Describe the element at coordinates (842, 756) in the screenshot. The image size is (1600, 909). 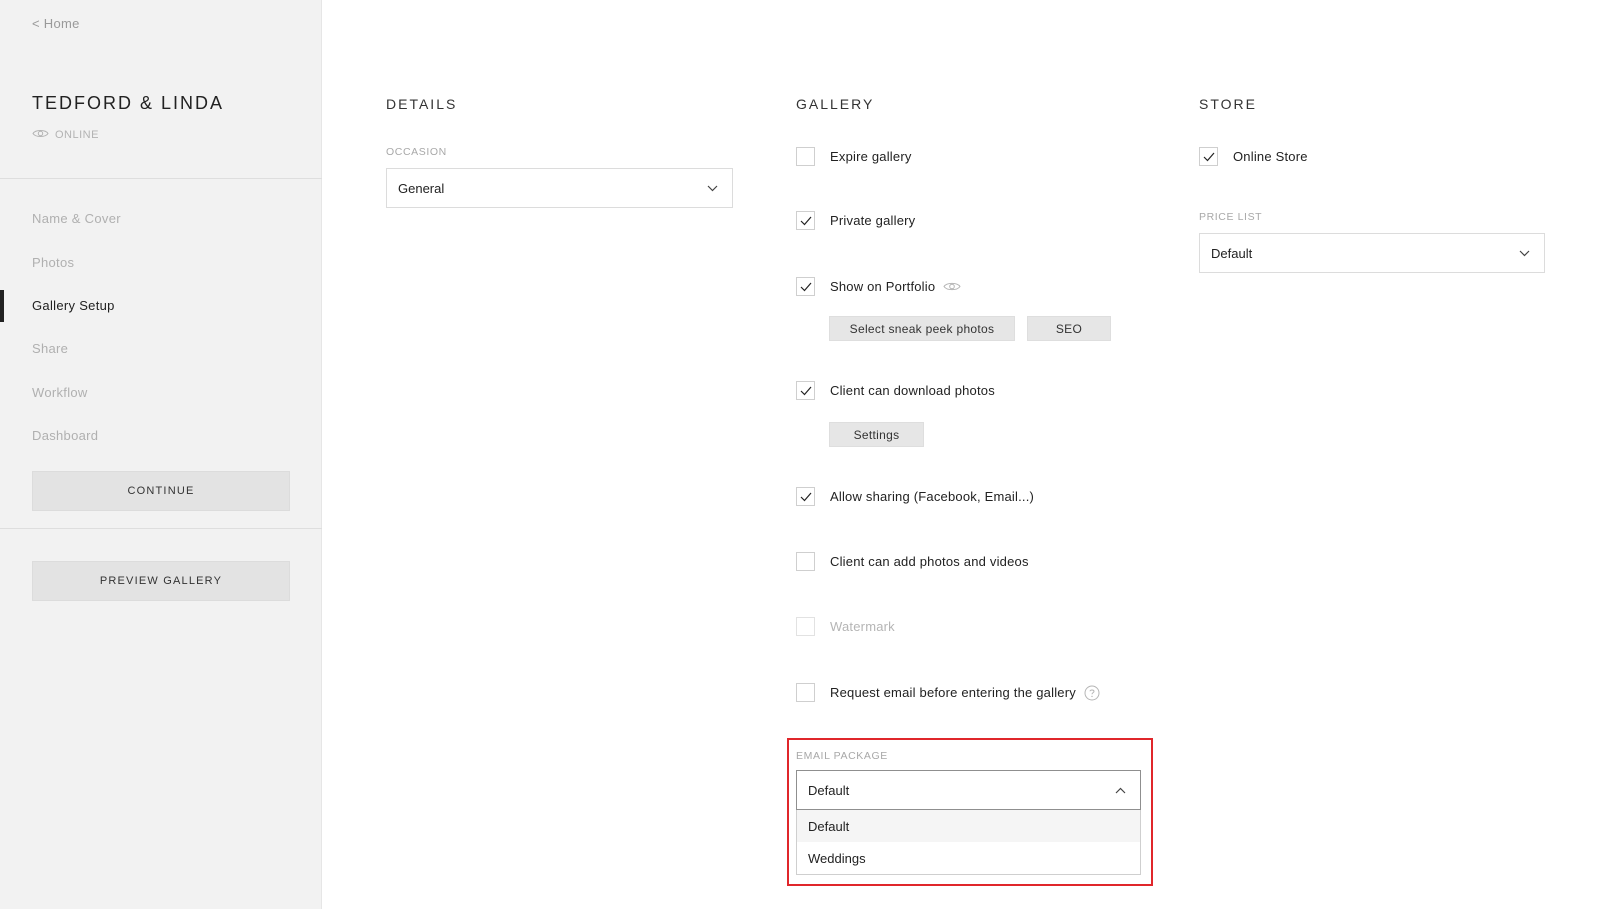
I see `email-package-label: EMAIL PACKAGE` at that location.